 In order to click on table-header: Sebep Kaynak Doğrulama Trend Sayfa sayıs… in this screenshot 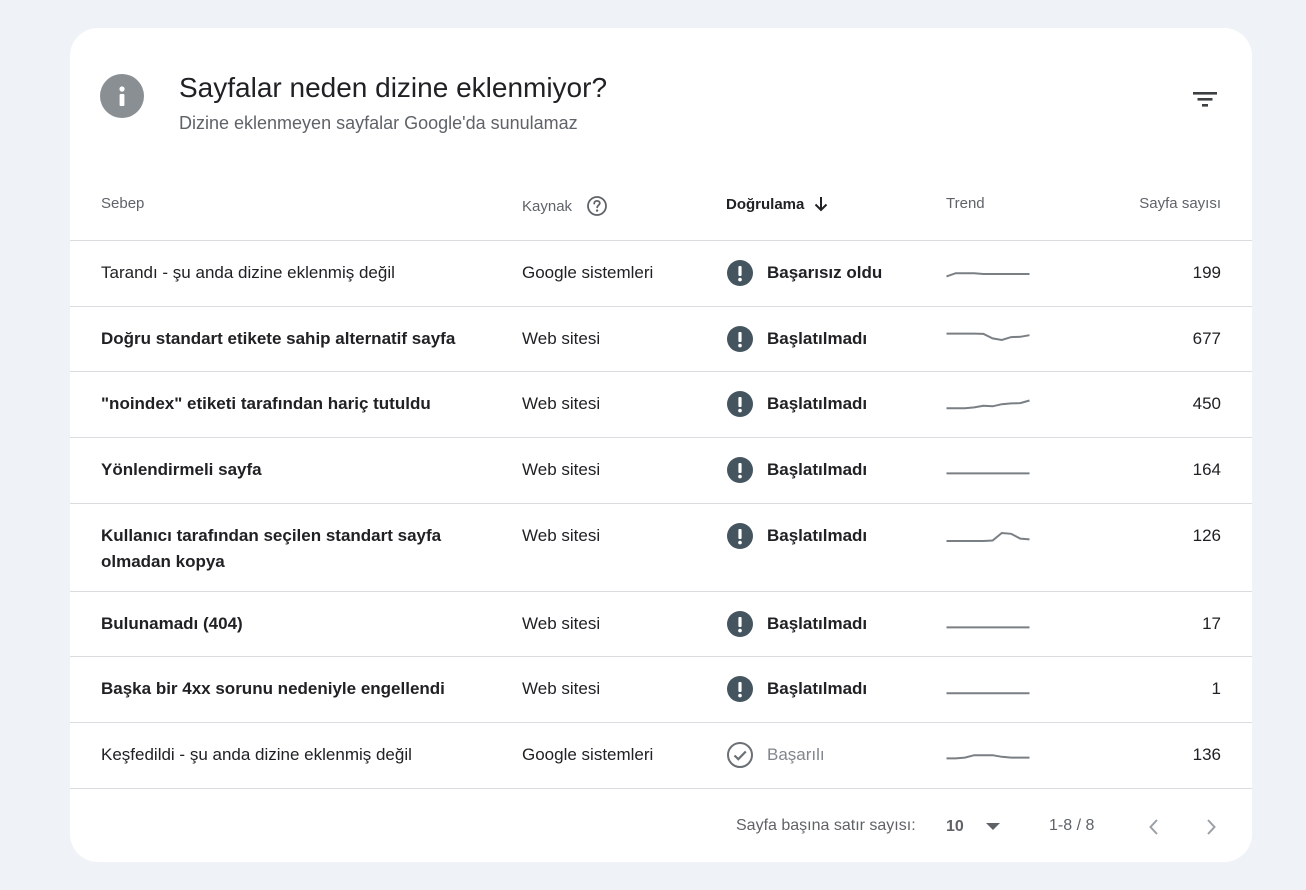, I will do `click(661, 209)`.